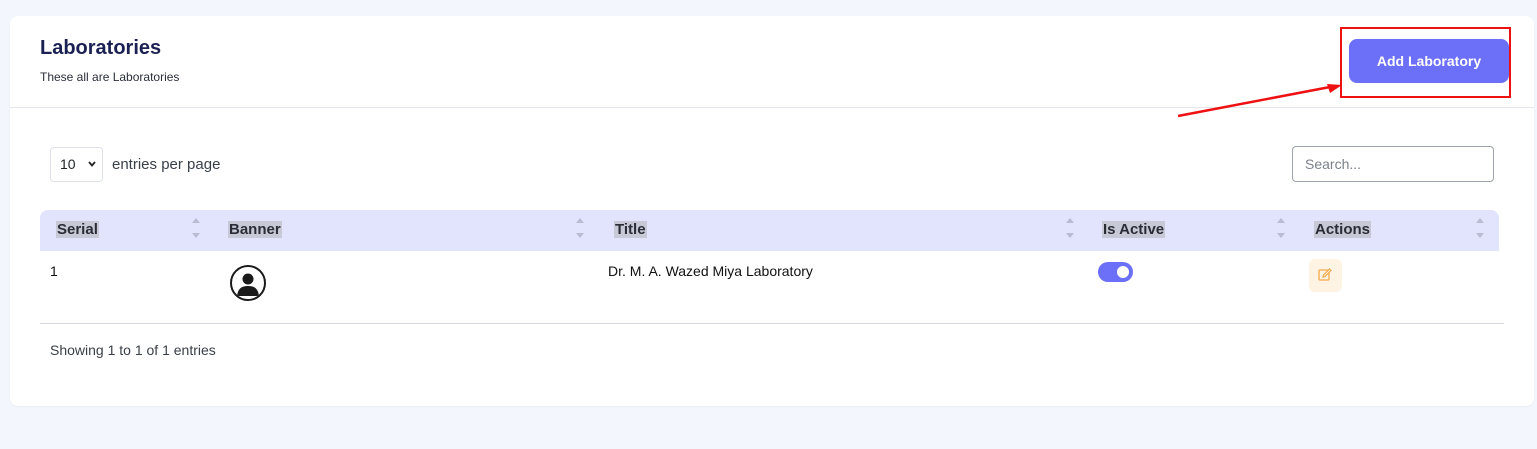  What do you see at coordinates (110, 77) in the screenshot?
I see `page-subtitle: These all are Laboratories` at bounding box center [110, 77].